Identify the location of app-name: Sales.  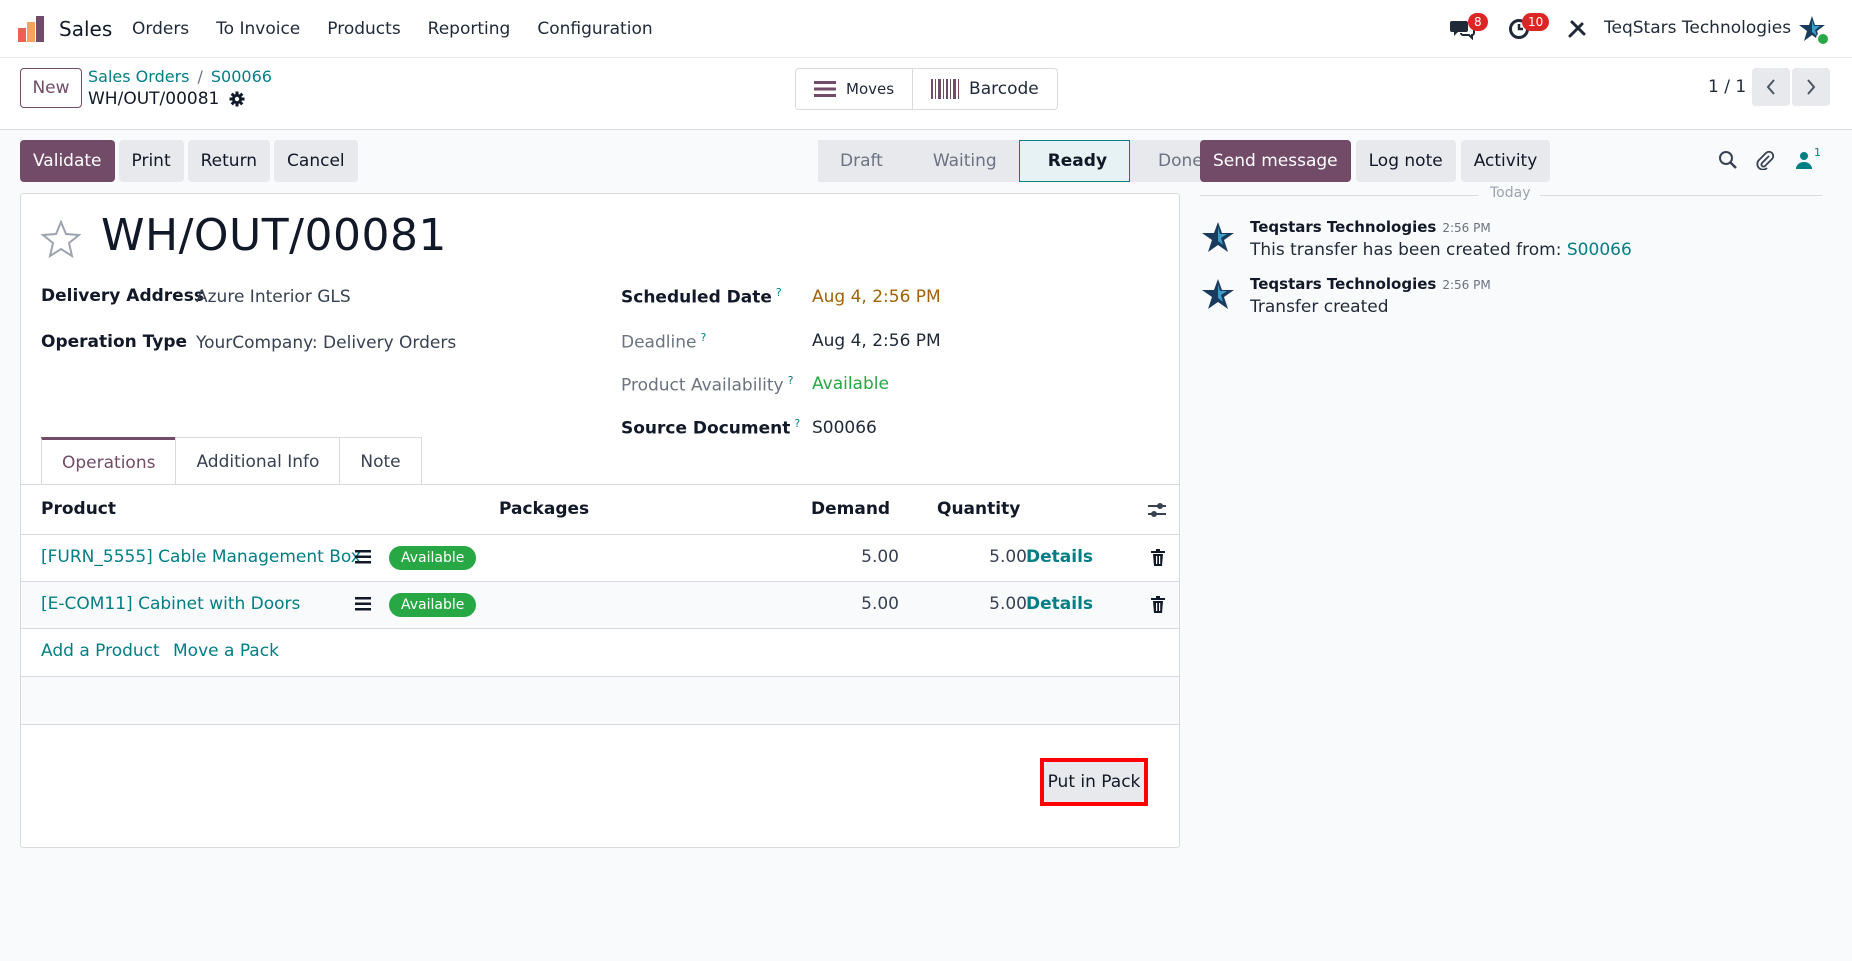
(85, 29).